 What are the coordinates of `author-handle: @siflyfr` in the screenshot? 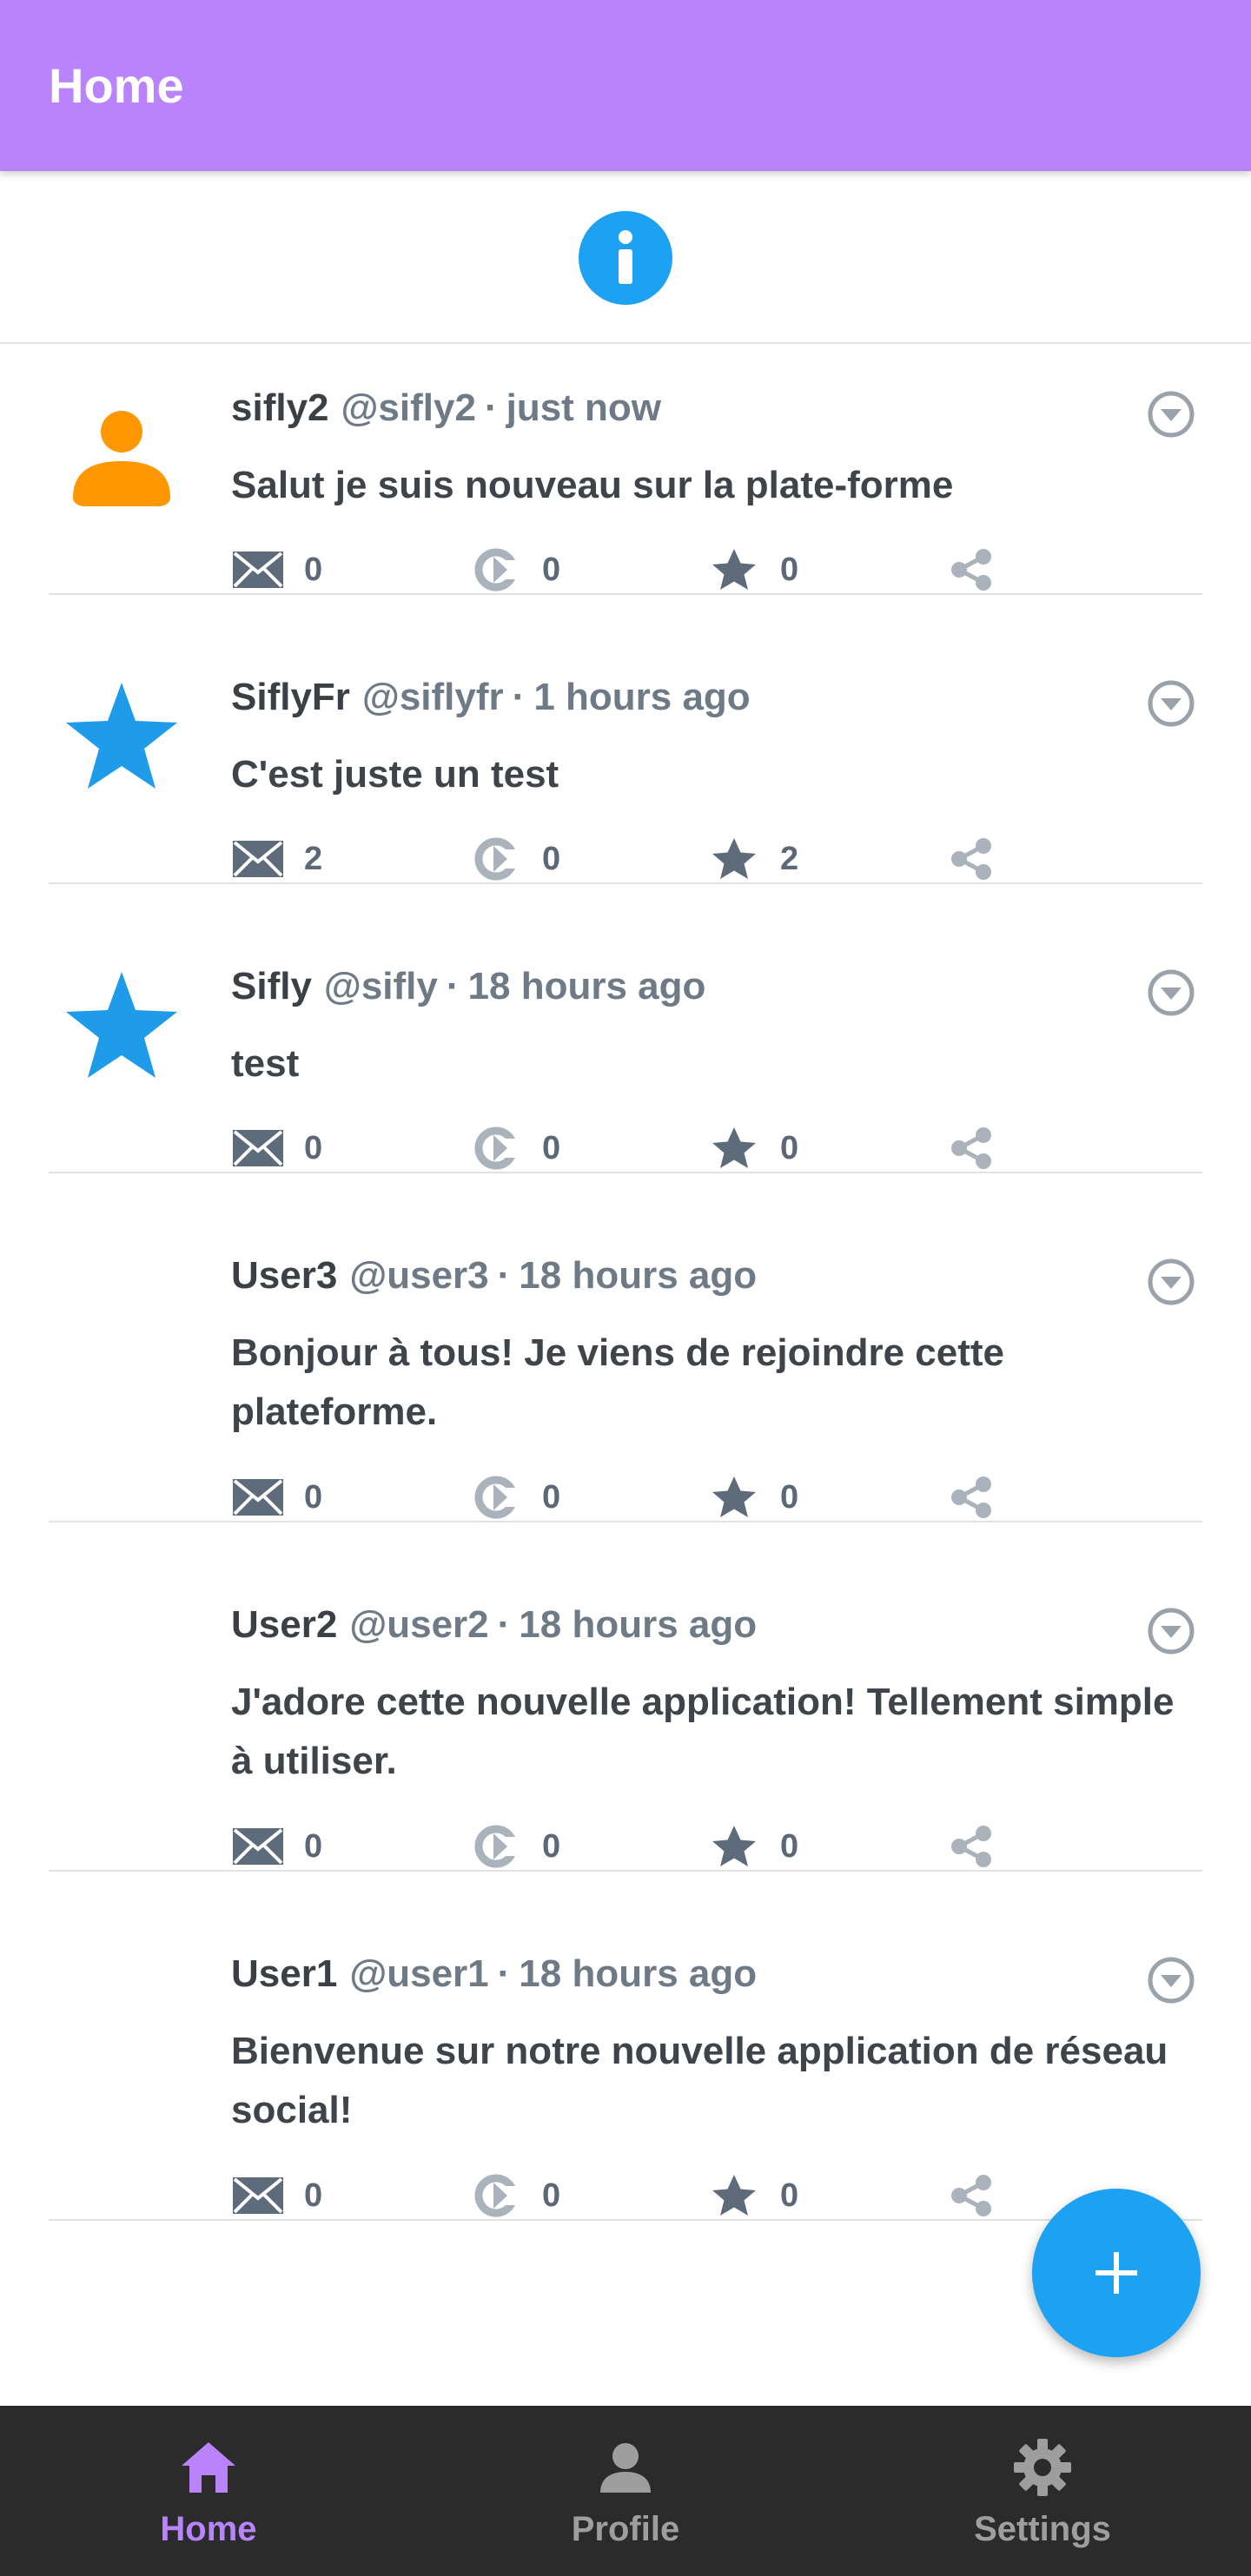 It's located at (433, 697).